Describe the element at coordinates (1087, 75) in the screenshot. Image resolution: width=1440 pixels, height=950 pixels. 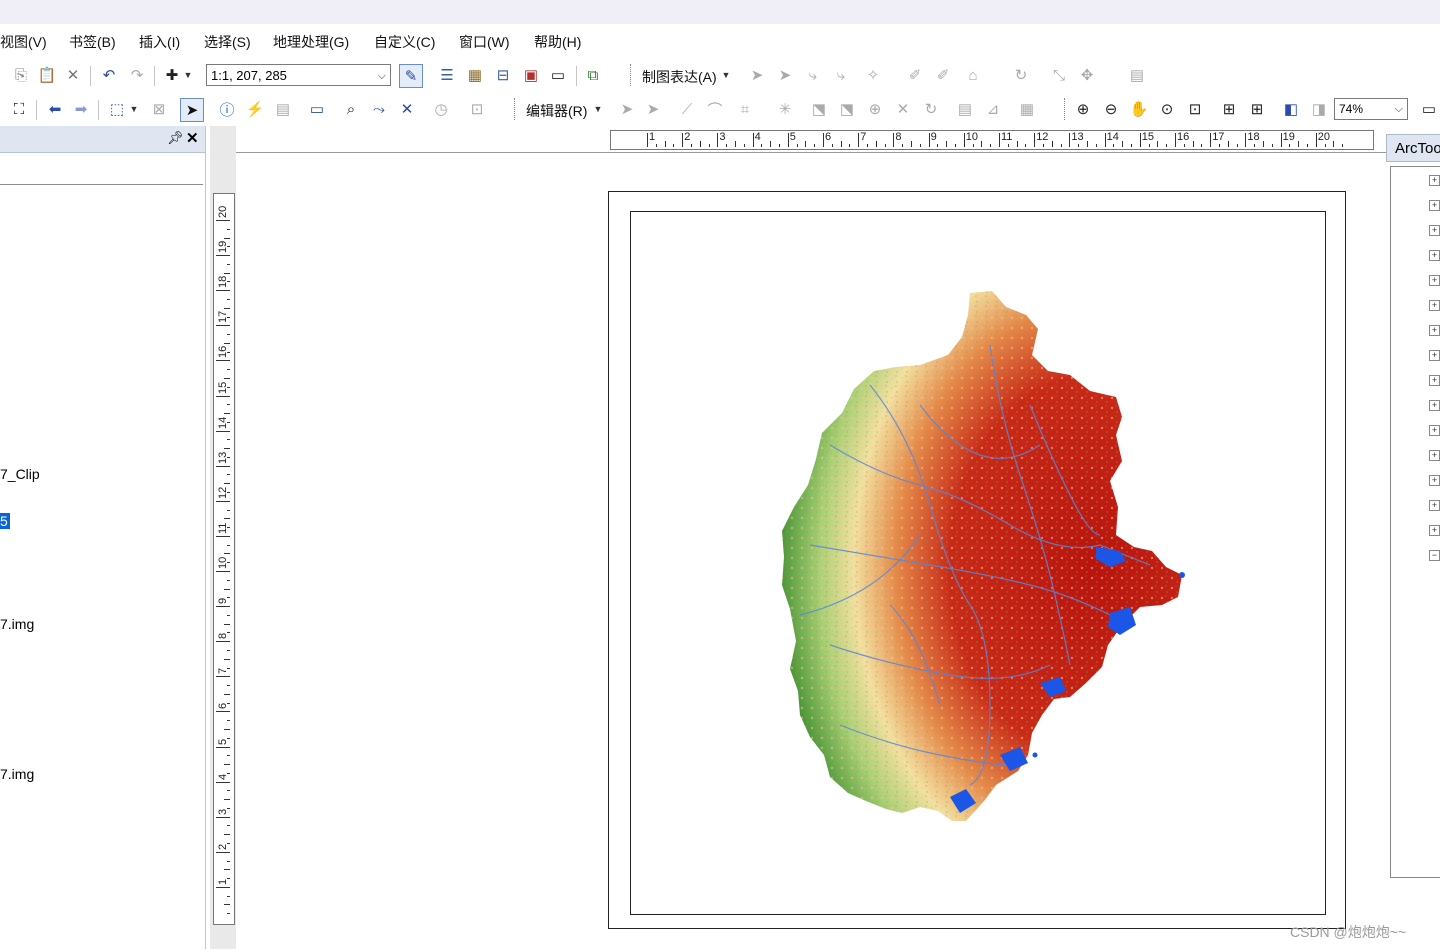
I see `move-icon: ✥` at that location.